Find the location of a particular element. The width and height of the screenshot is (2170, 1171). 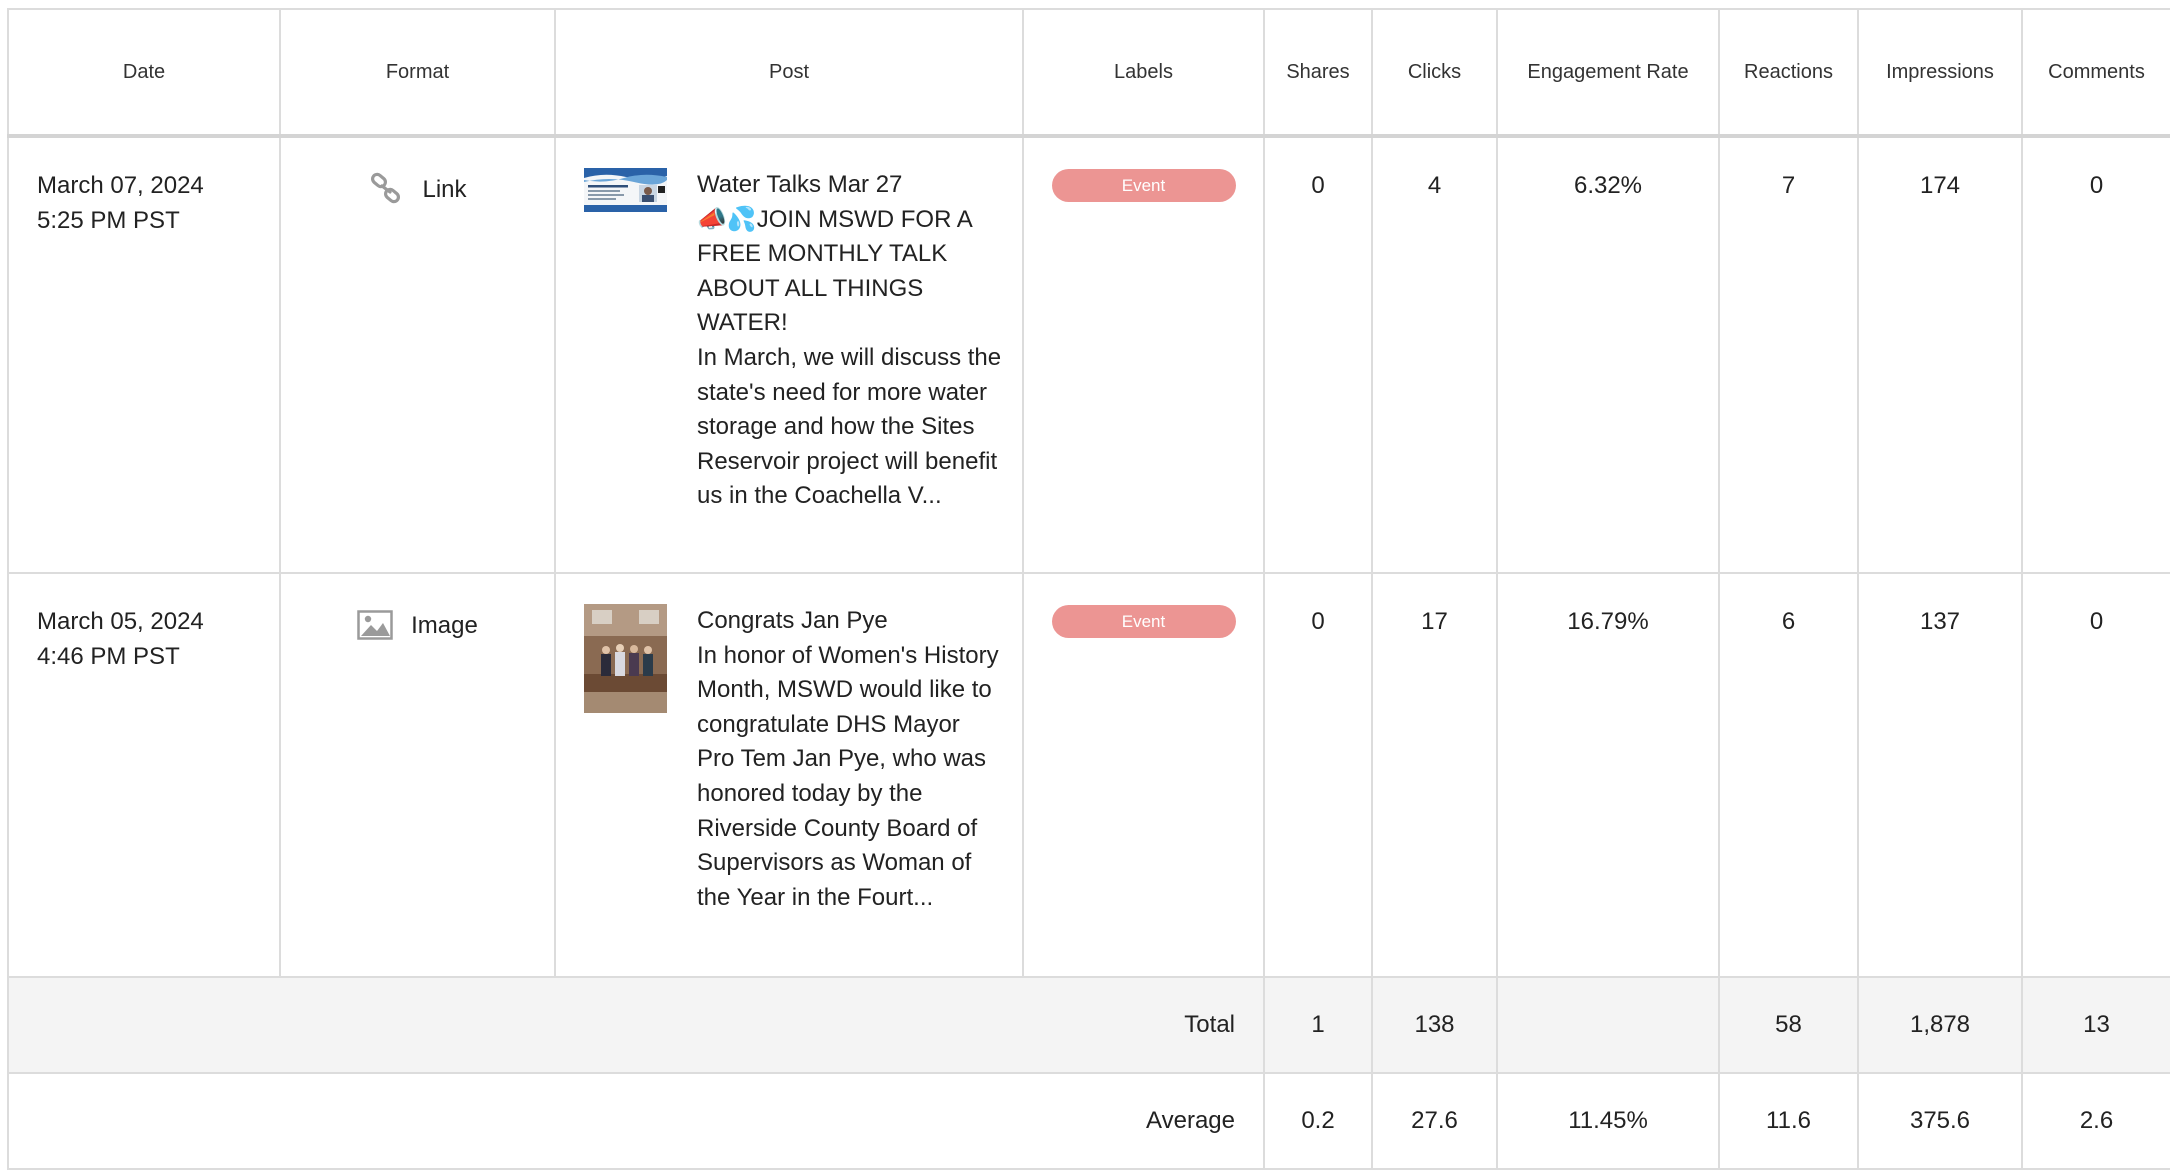

average-row: Average 0.2 27.6 11.45% 11.6 375.6 2.6 is located at coordinates (1088, 1121).